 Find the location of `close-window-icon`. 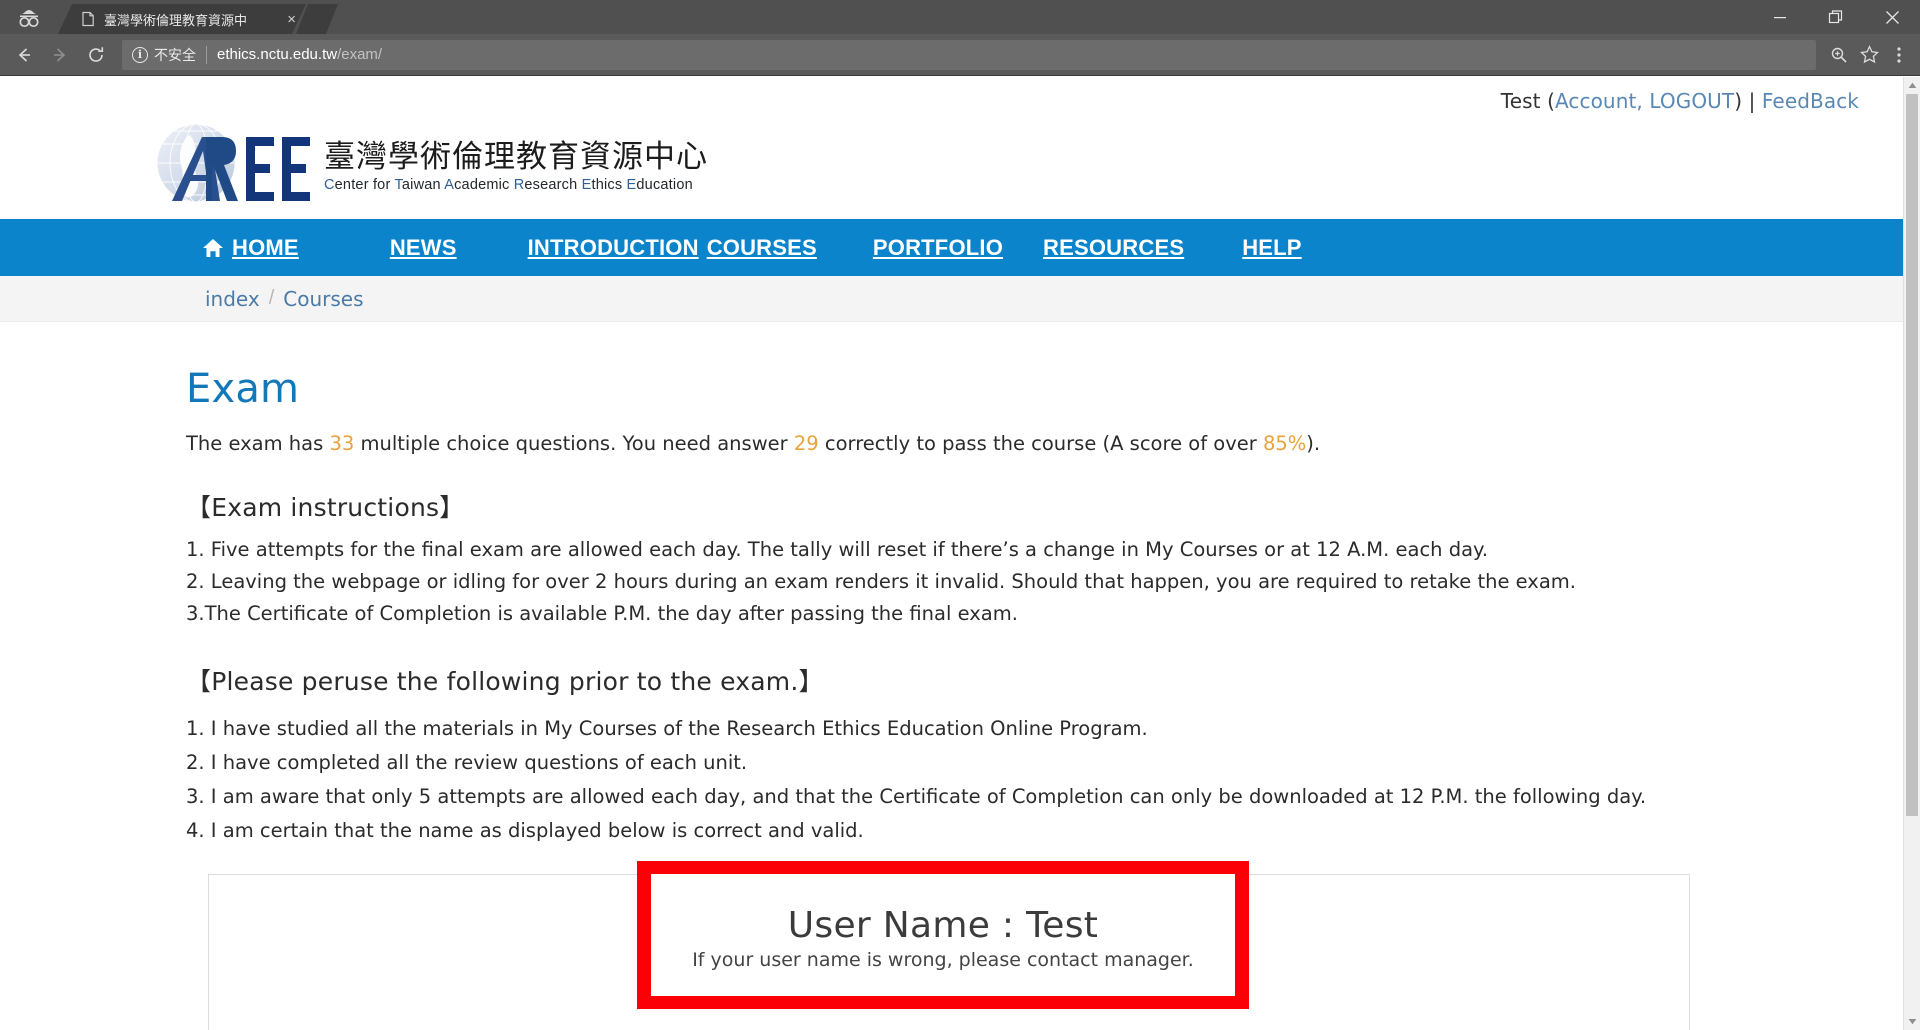

close-window-icon is located at coordinates (1892, 17).